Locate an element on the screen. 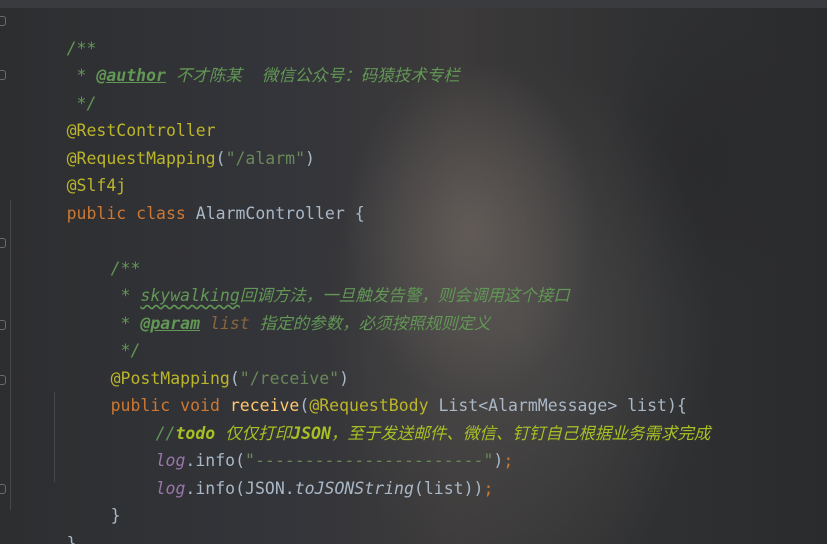 Image resolution: width=827 pixels, height=544 pixels. code-line-17: log.info(JSON.toJSONString(list)); is located at coordinates (295, 473).